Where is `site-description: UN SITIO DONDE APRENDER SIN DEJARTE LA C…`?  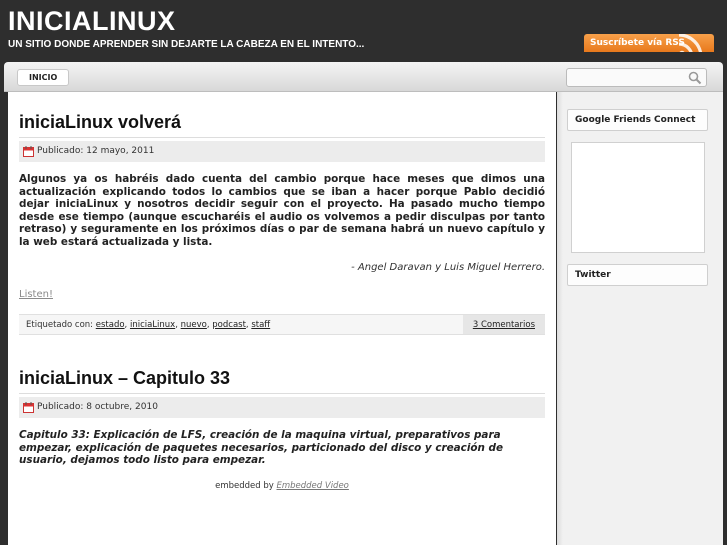 site-description: UN SITIO DONDE APRENDER SIN DEJARTE LA C… is located at coordinates (186, 44).